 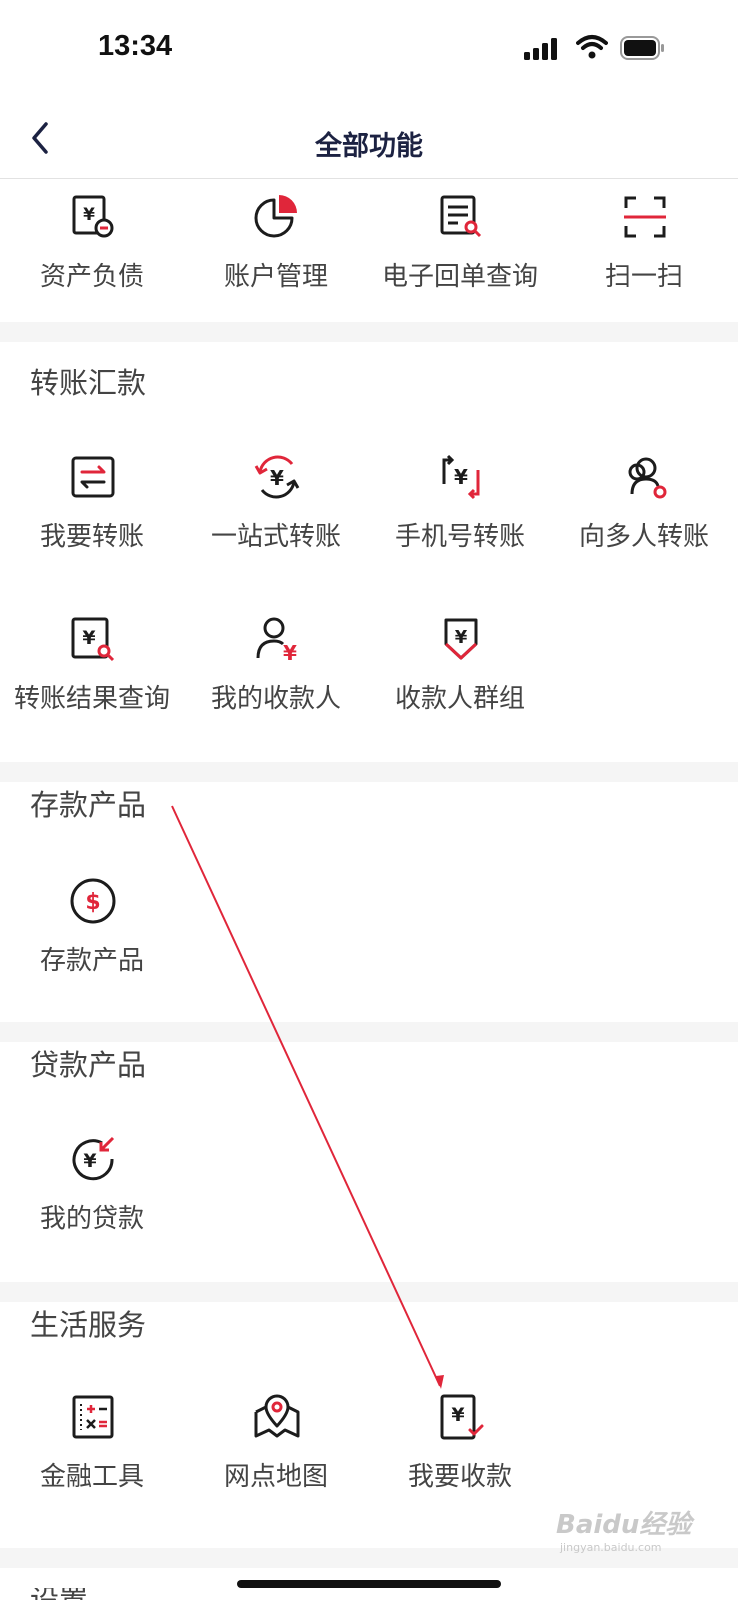 I want to click on item-e-receipt-query: 电子回单查询, so click(x=460, y=267).